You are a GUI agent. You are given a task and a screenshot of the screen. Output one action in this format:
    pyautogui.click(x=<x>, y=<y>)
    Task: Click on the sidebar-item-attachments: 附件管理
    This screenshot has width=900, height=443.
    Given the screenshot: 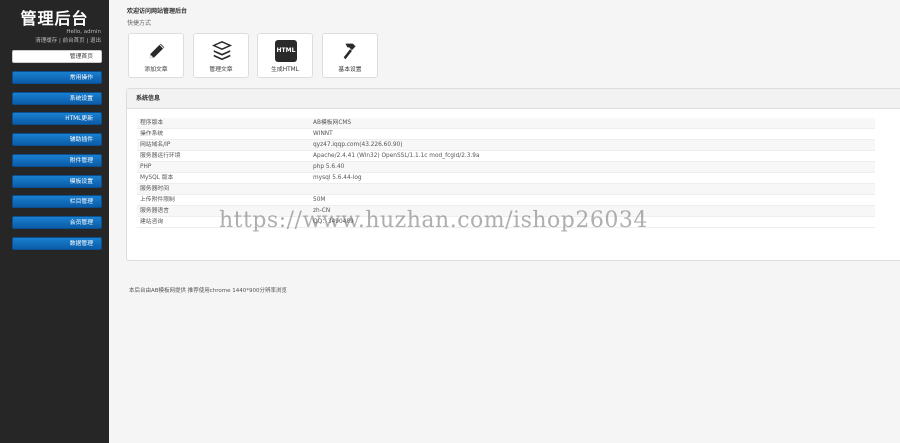 What is the action you would take?
    pyautogui.click(x=57, y=160)
    